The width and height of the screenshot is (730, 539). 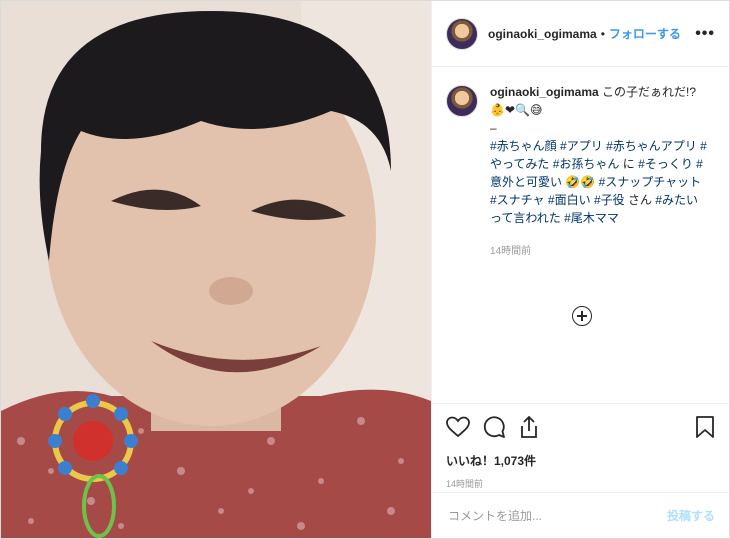 What do you see at coordinates (523, 146) in the screenshot?
I see `hashtag: #赤ちゃん顔` at bounding box center [523, 146].